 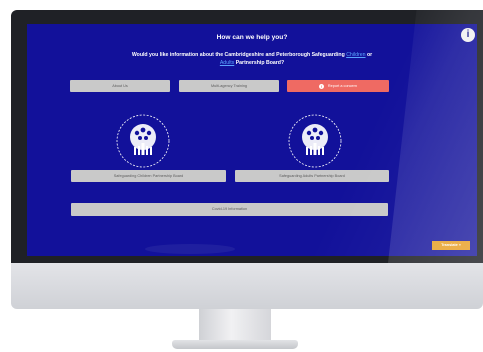 What do you see at coordinates (227, 63) in the screenshot?
I see `adults-link: Adults` at bounding box center [227, 63].